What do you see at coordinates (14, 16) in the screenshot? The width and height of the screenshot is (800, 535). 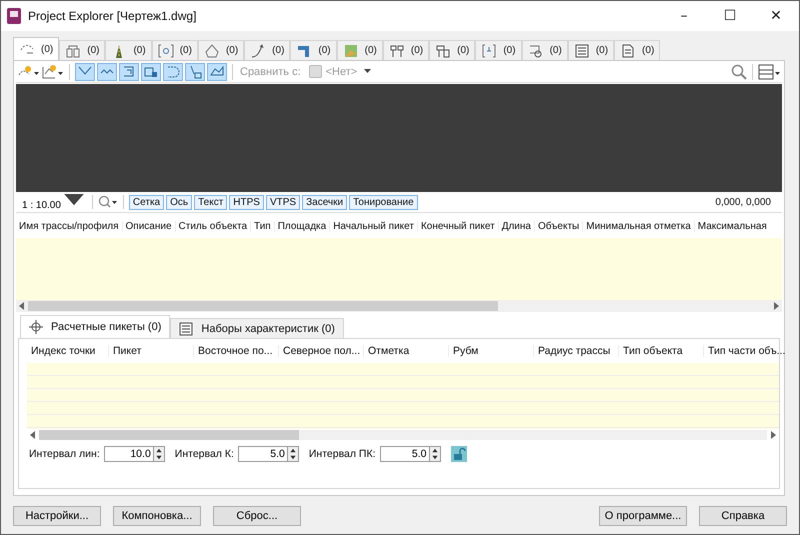 I see `app-logo-icon` at bounding box center [14, 16].